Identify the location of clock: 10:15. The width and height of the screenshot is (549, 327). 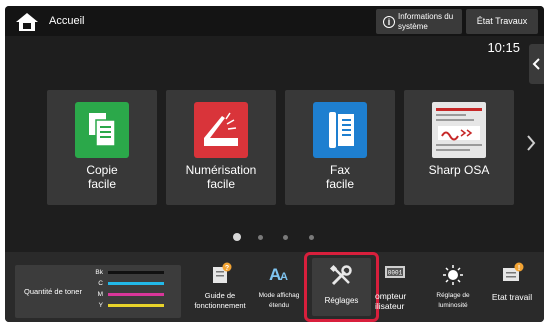
(503, 47).